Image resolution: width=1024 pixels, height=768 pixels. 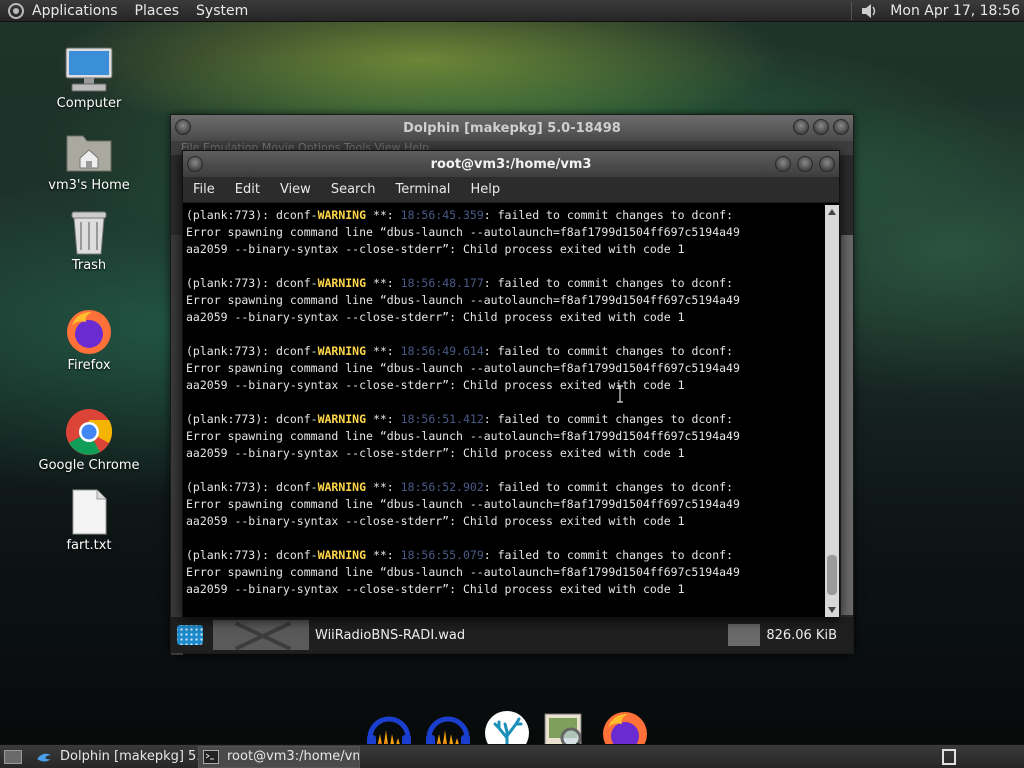 I want to click on scrollbar-thumb, so click(x=832, y=575).